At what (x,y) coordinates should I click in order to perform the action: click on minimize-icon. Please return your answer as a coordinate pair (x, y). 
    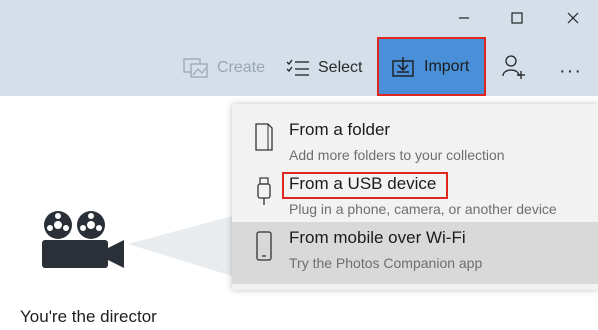
    Looking at the image, I should click on (464, 18).